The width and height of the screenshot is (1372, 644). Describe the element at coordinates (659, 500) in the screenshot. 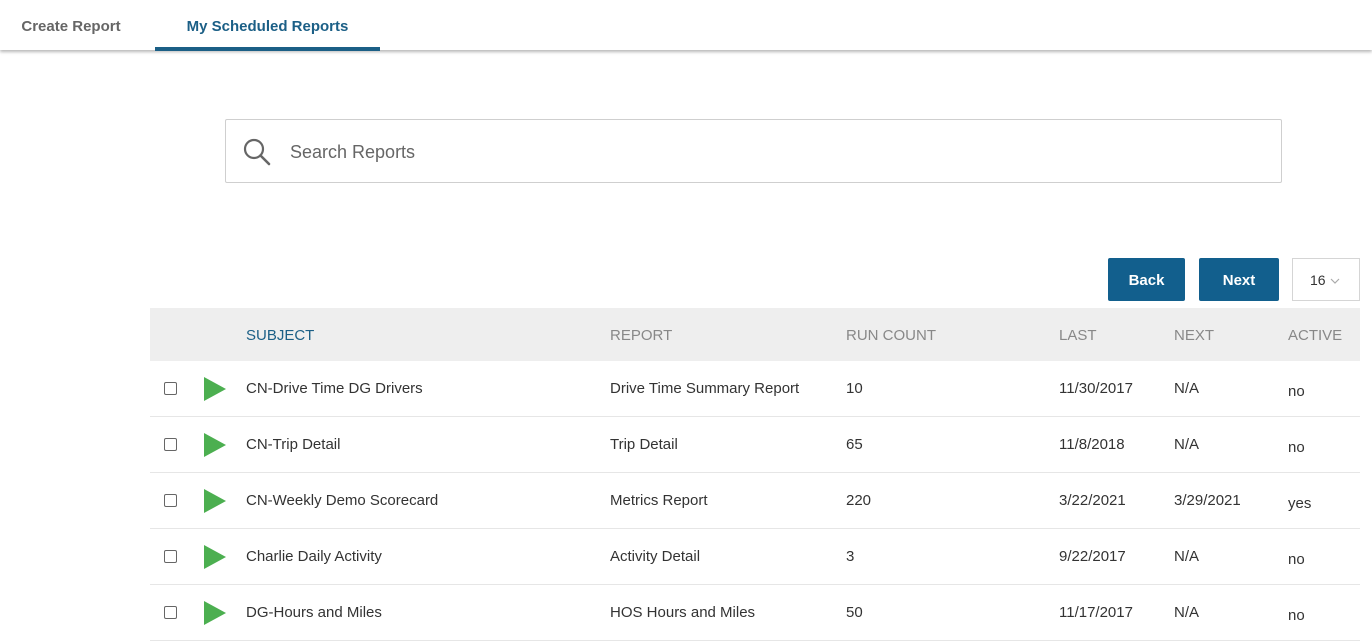

I see `cell-report: Metrics Report` at that location.